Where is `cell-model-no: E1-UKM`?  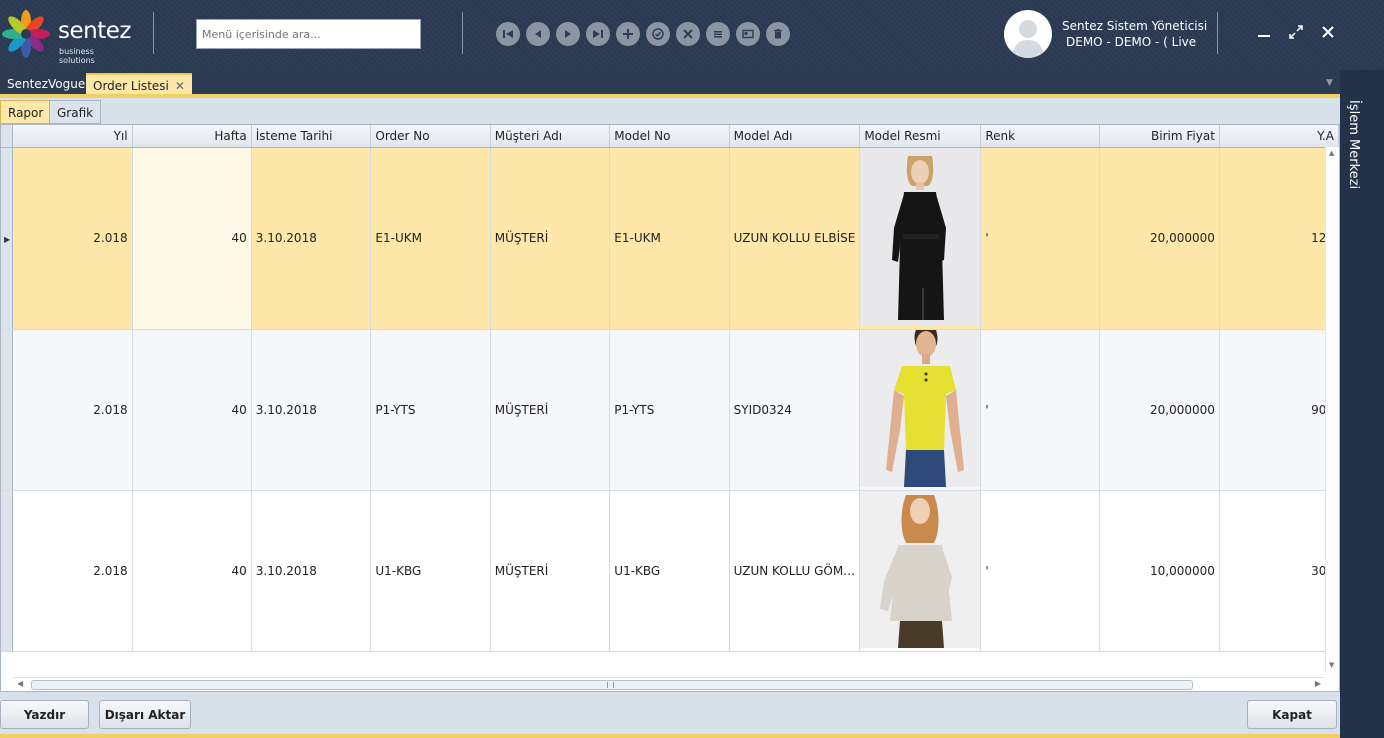 cell-model-no: E1-UKM is located at coordinates (669, 238).